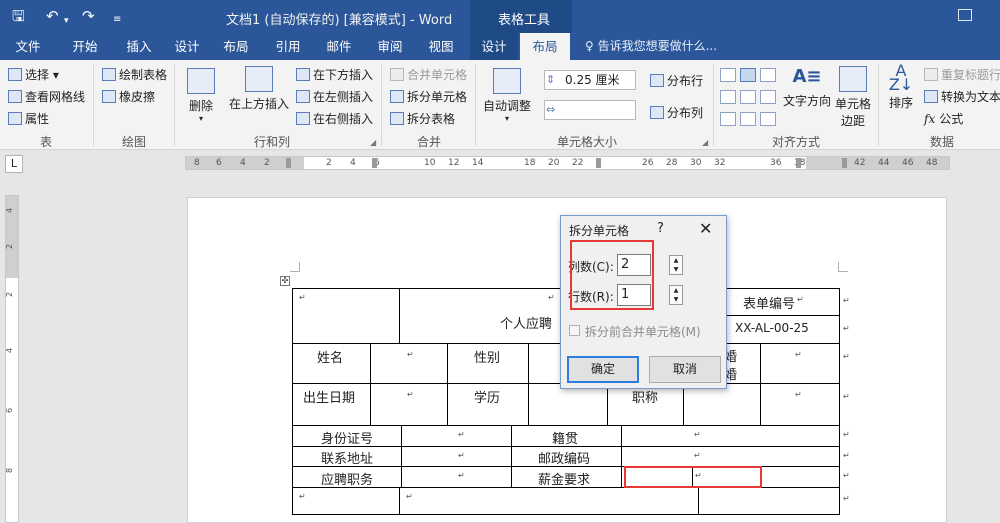 This screenshot has width=1000, height=523. Describe the element at coordinates (768, 119) in the screenshot. I see `align-bottom-right-icon` at that location.